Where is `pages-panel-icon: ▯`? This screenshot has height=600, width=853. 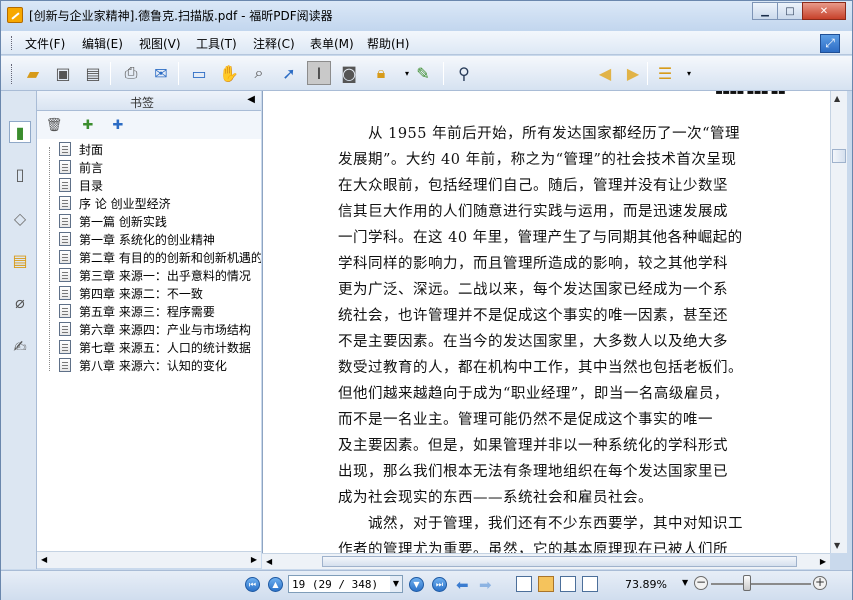
pages-panel-icon: ▯ is located at coordinates (20, 174).